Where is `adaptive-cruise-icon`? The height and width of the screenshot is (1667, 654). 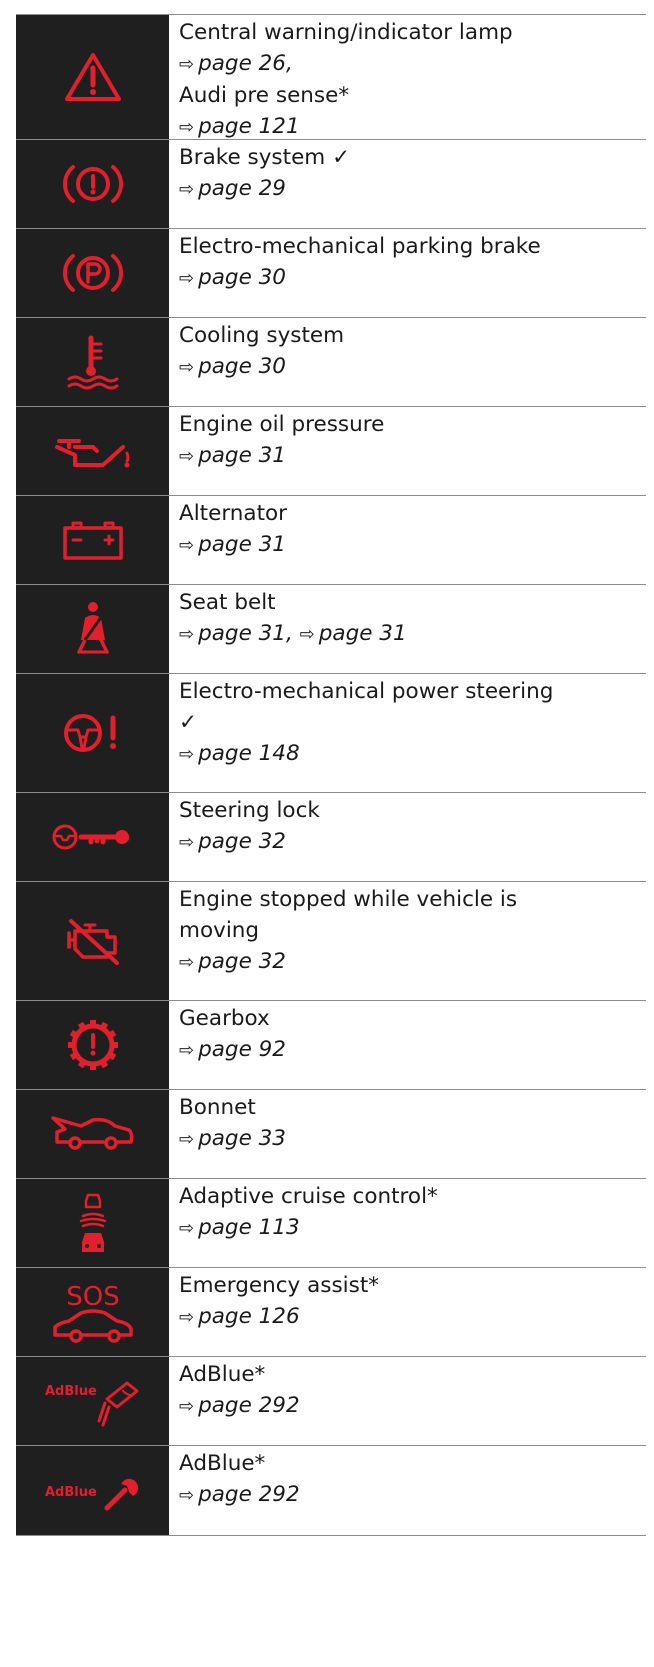 adaptive-cruise-icon is located at coordinates (93, 1223).